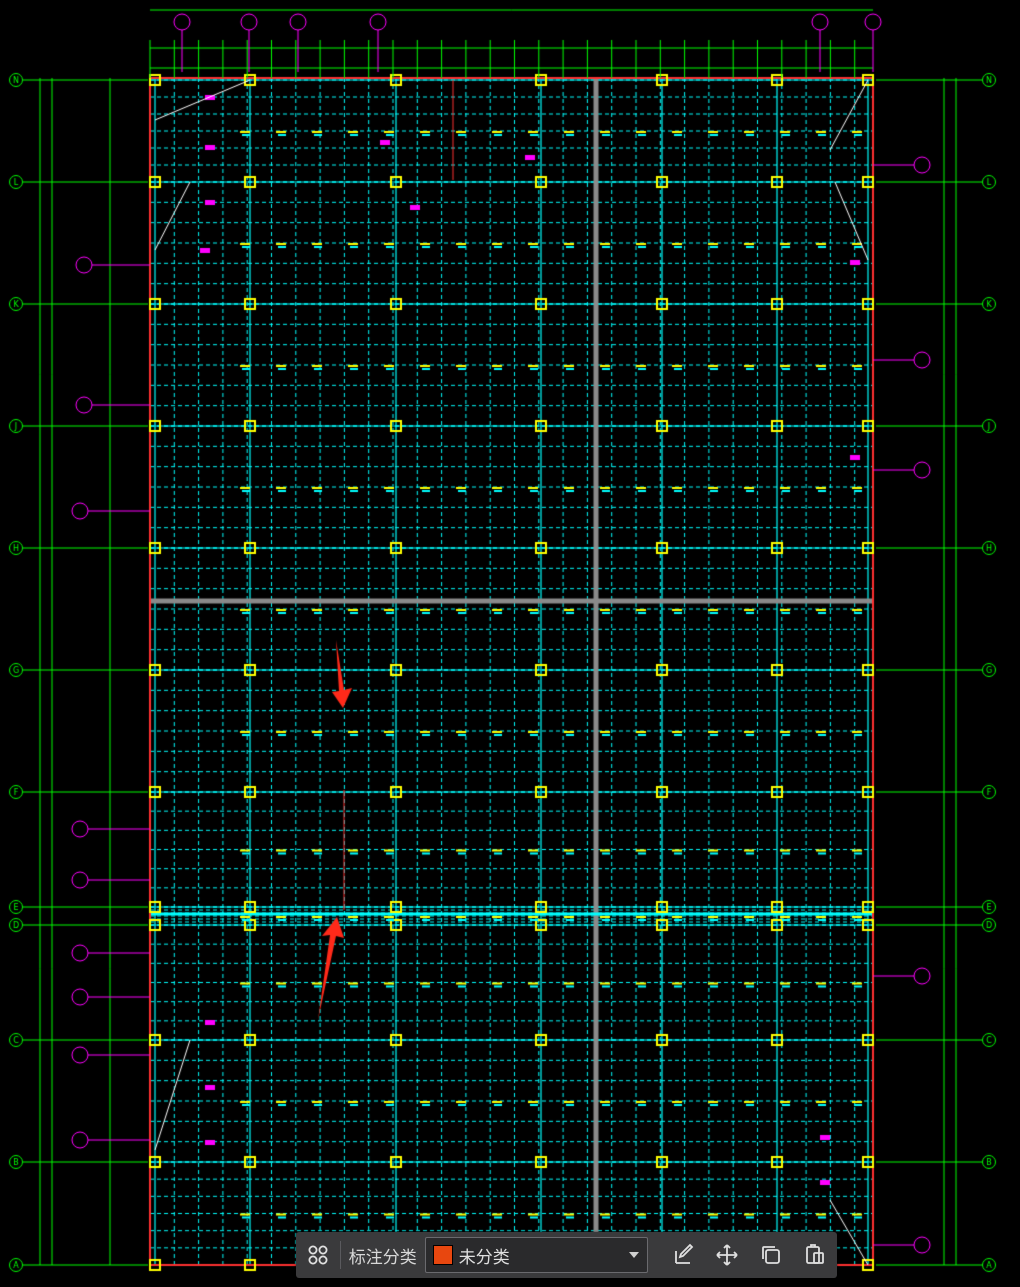  Describe the element at coordinates (771, 1255) in the screenshot. I see `copy-icon` at that location.